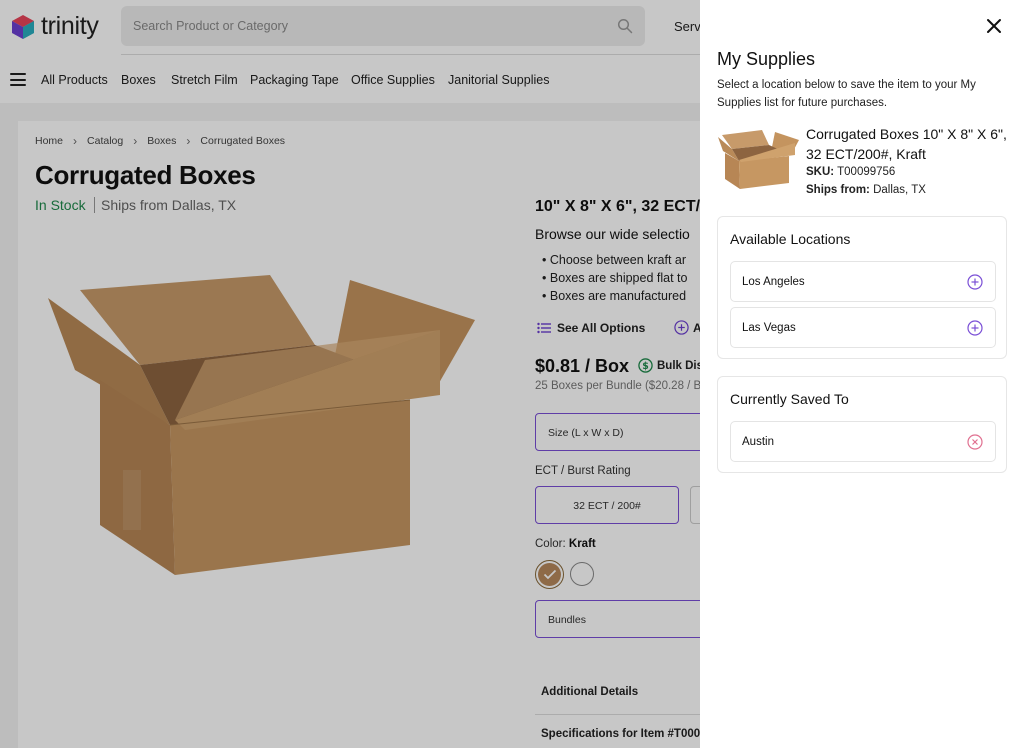  Describe the element at coordinates (975, 442) in the screenshot. I see `remove-circle-icon` at that location.